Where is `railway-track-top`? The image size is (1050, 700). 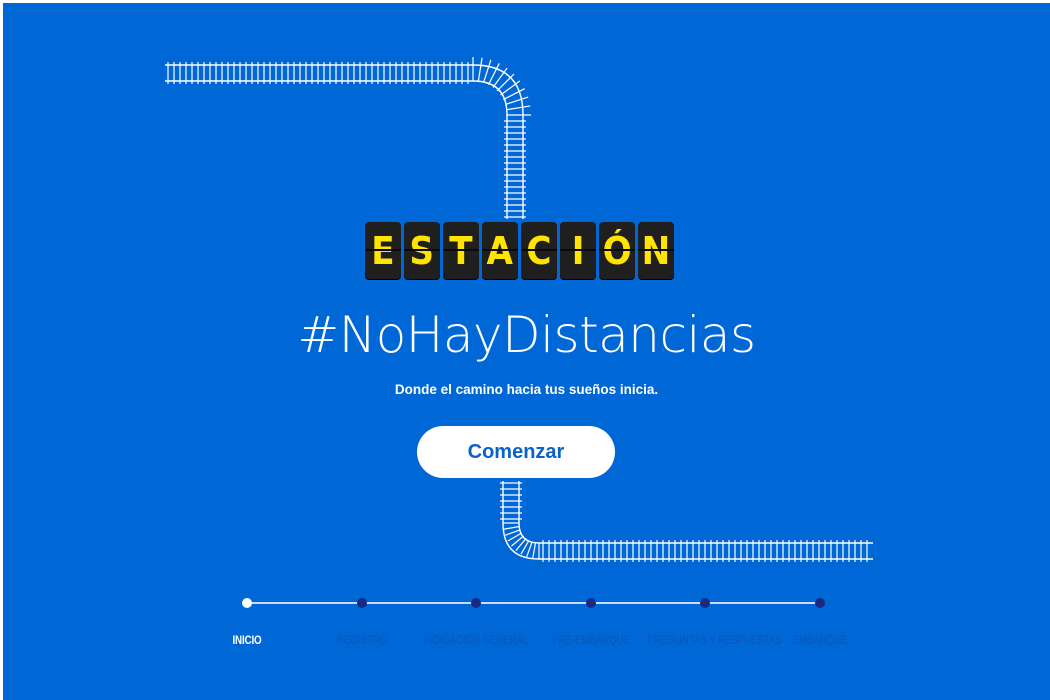 railway-track-top is located at coordinates (348, 138).